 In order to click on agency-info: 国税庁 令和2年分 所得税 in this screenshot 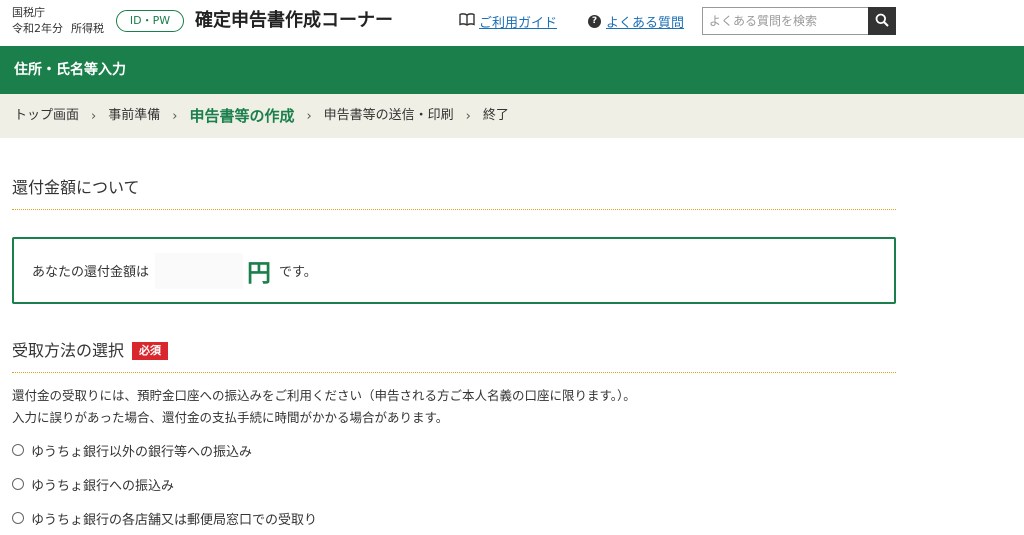, I will do `click(58, 21)`.